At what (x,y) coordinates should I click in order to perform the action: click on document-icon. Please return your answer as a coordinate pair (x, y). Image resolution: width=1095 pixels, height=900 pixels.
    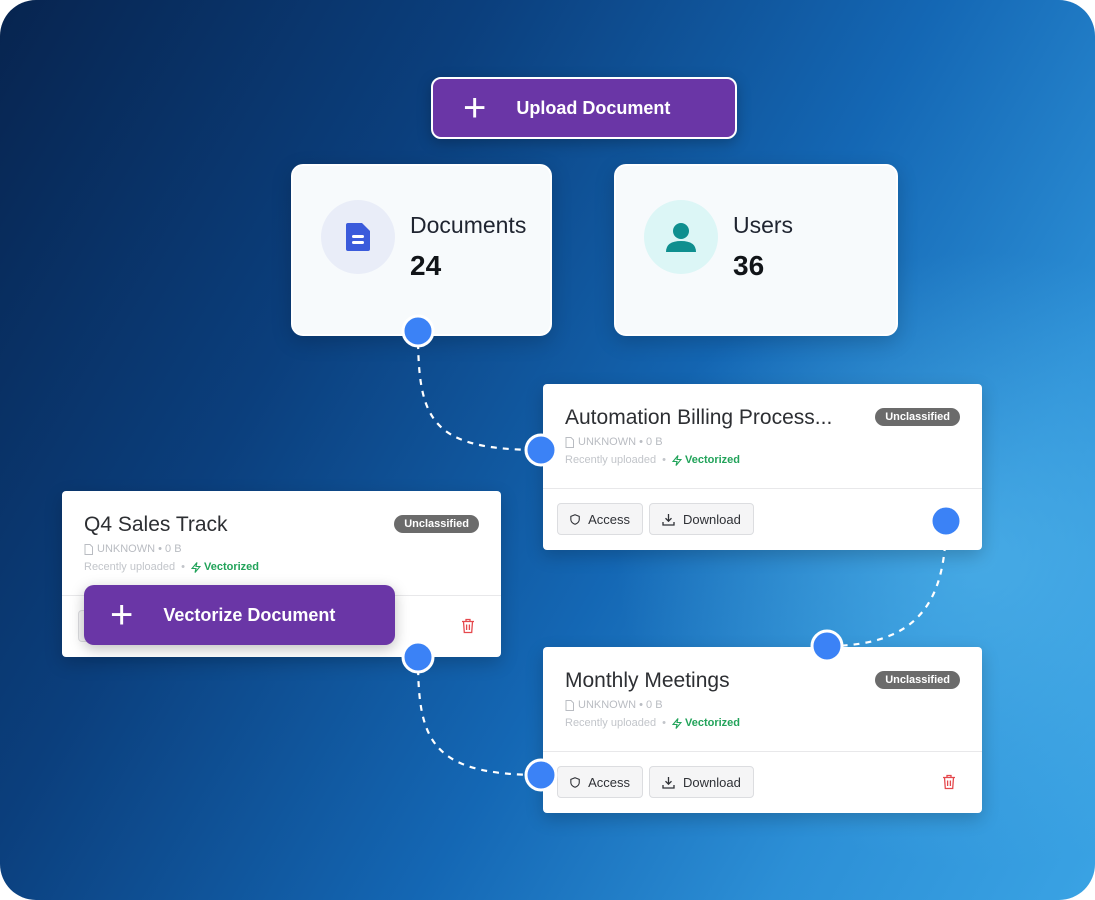
    Looking at the image, I should click on (358, 237).